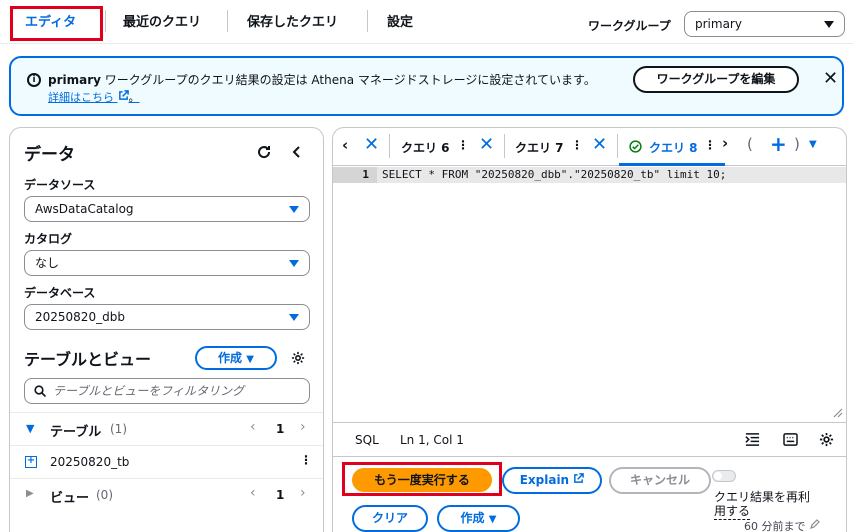 The width and height of the screenshot is (853, 532). I want to click on expand-plus-icon: +, so click(31, 462).